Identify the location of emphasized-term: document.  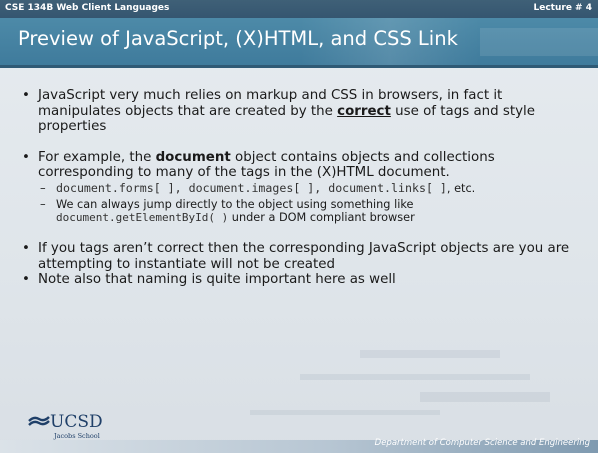
(193, 157).